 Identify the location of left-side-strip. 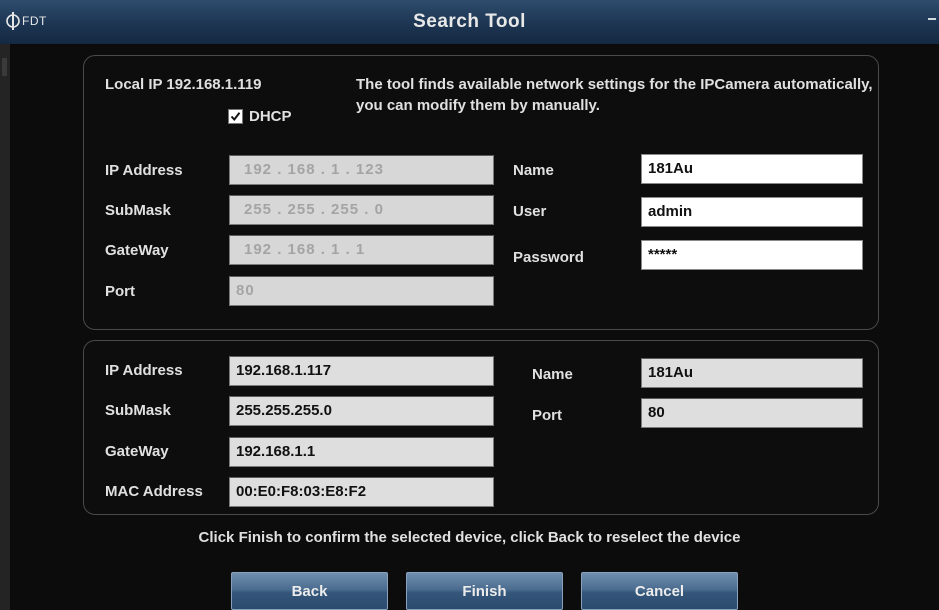
(5, 327).